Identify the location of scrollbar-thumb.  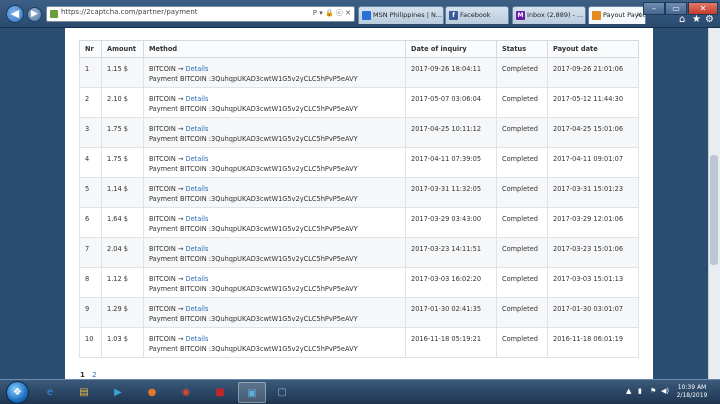
(714, 210).